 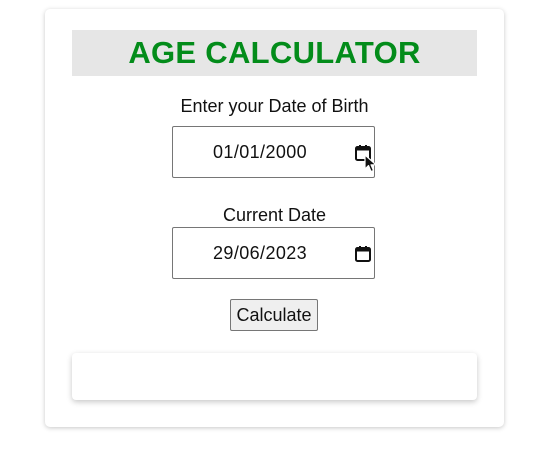 I want to click on page-title: AGE CALCULATOR, so click(x=274, y=52).